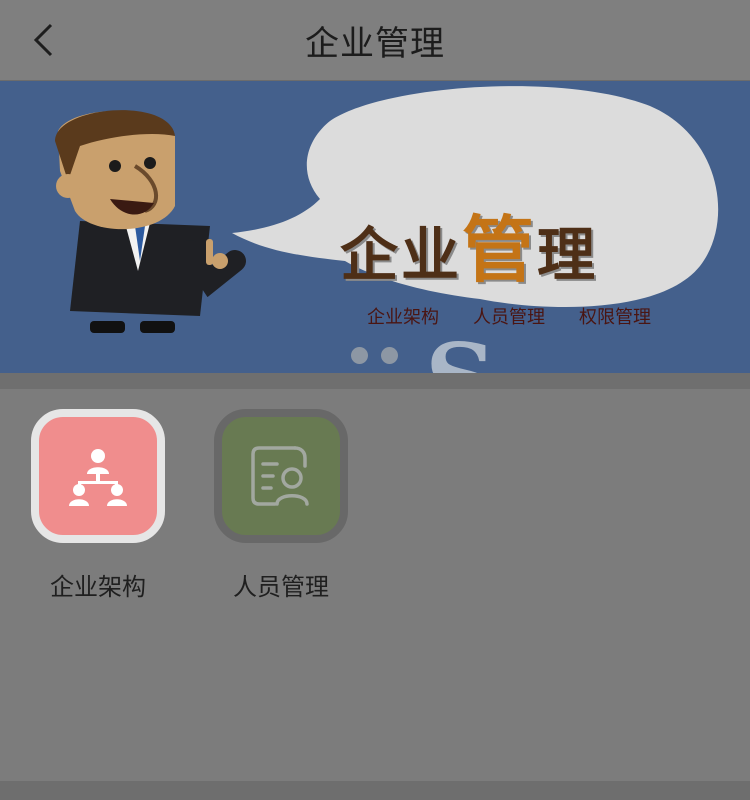 The width and height of the screenshot is (750, 800). What do you see at coordinates (374, 355) in the screenshot?
I see `carousel-indicator` at bounding box center [374, 355].